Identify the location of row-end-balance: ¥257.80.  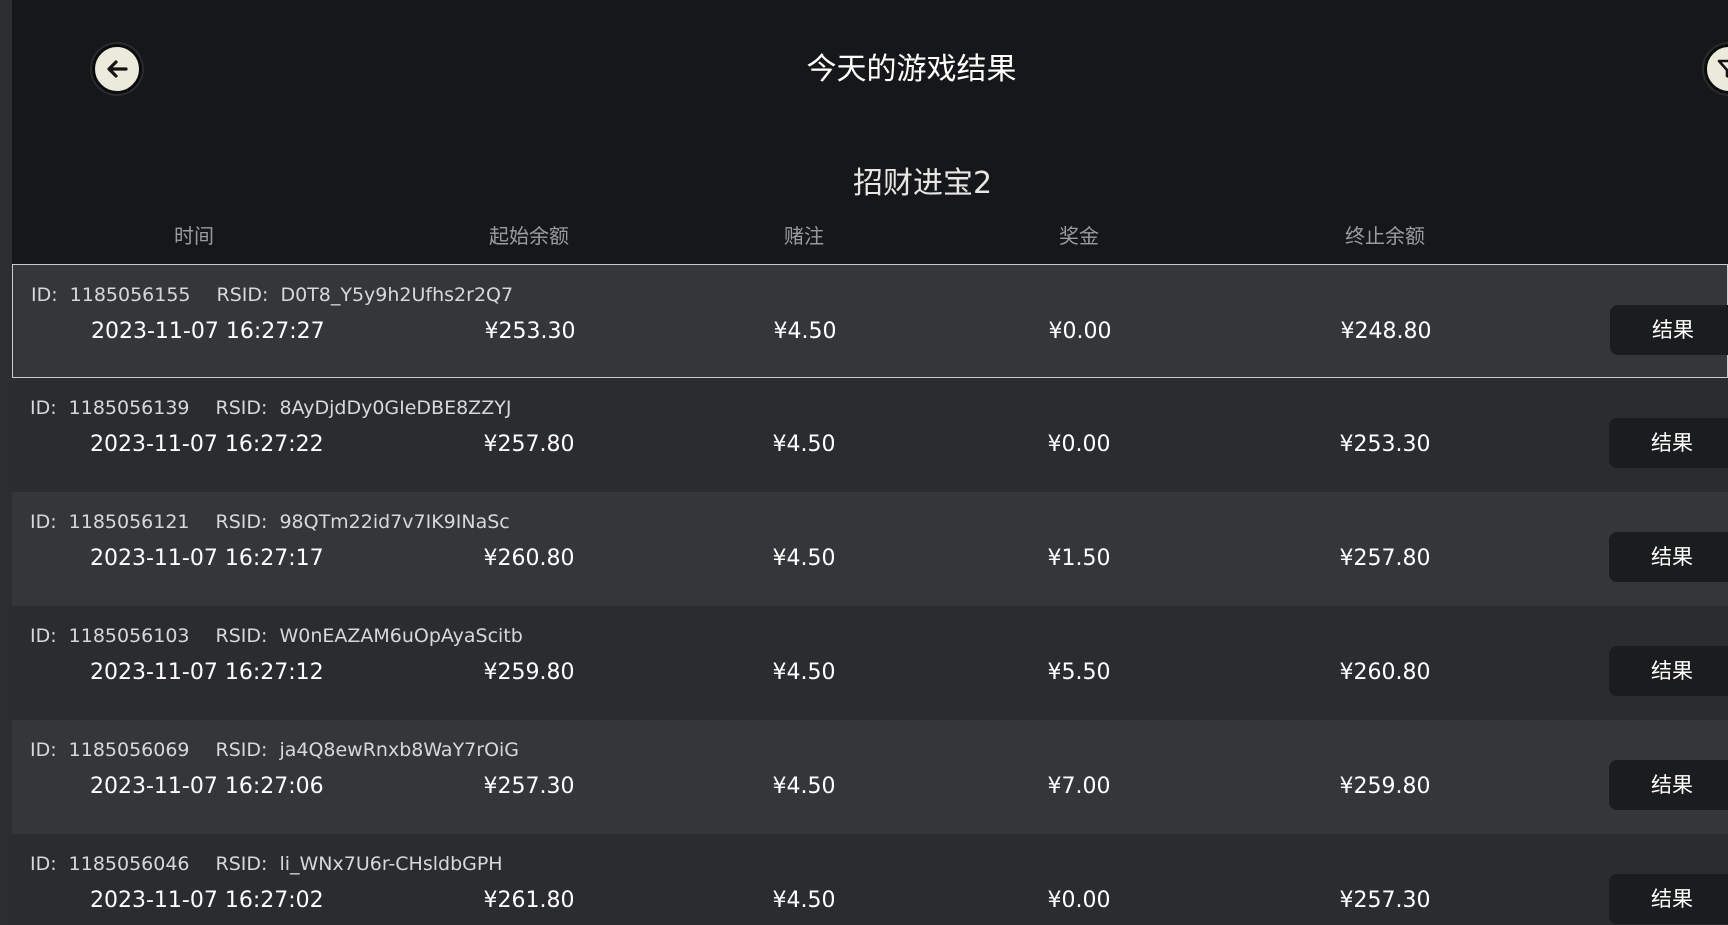
(1385, 558).